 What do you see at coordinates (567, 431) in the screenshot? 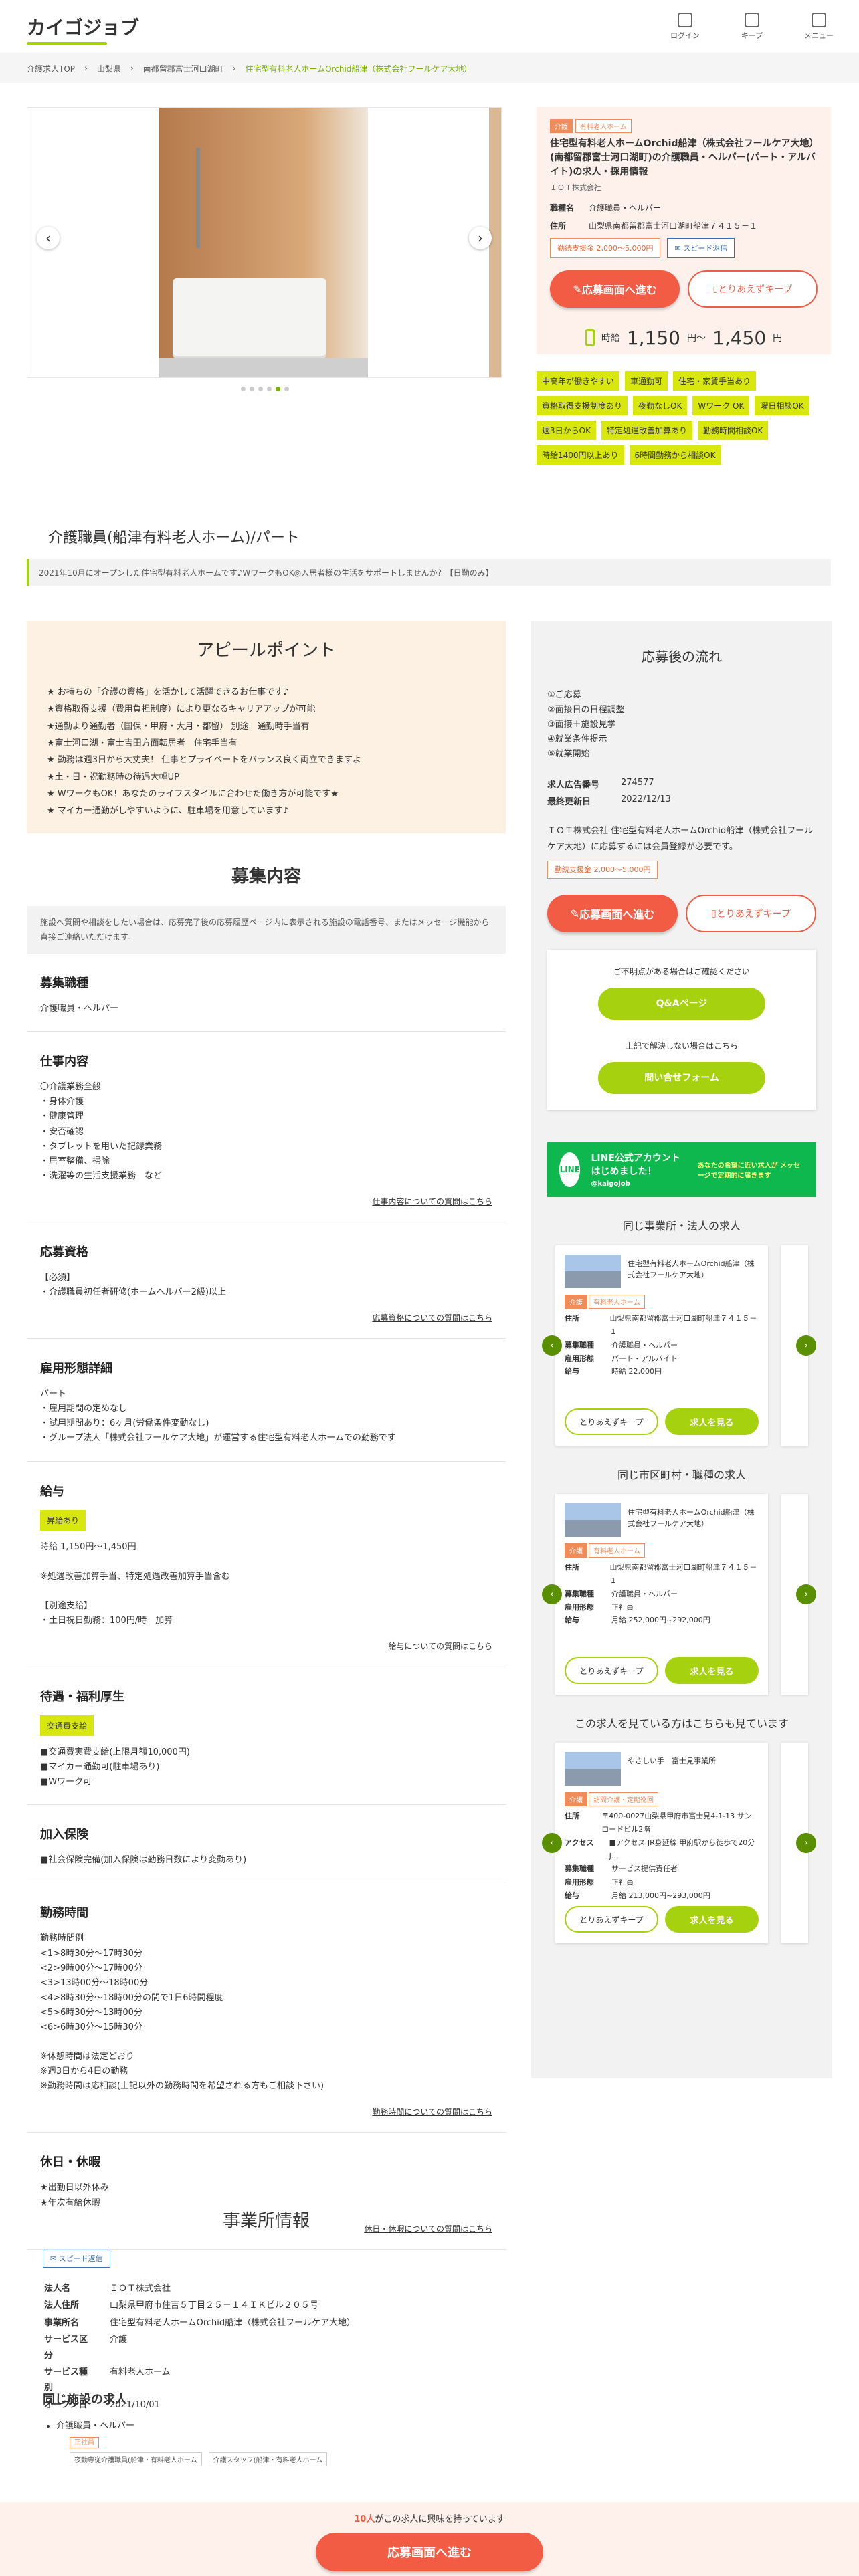
I see `feature-chip: 週3日からOK` at bounding box center [567, 431].